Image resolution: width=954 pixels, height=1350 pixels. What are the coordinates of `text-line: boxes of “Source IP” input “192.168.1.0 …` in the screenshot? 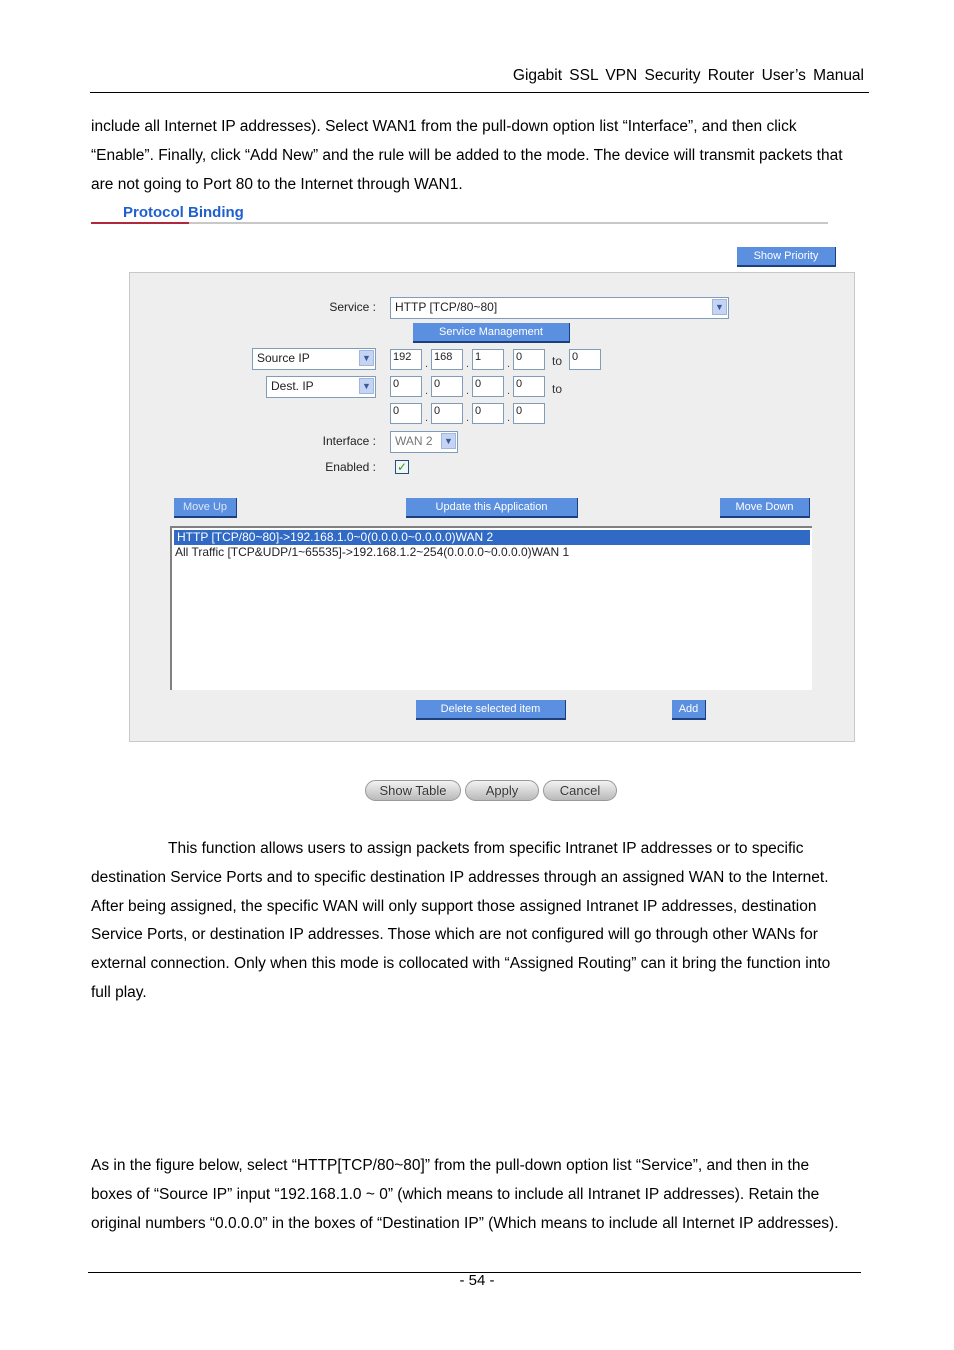 It's located at (455, 1194).